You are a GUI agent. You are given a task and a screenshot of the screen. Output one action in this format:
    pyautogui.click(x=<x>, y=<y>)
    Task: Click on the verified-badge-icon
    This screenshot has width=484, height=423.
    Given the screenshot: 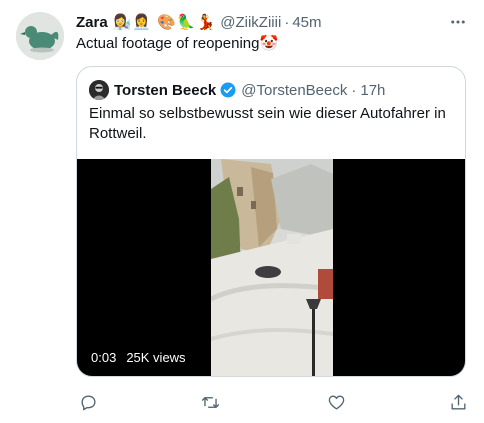 What is the action you would take?
    pyautogui.click(x=228, y=90)
    